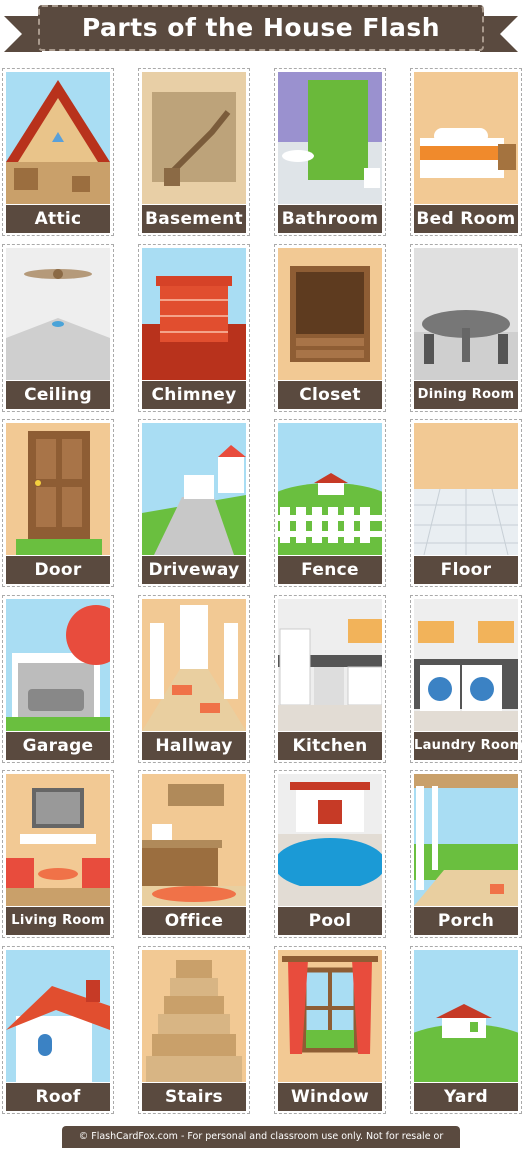  I want to click on card-label: Porch, so click(466, 921).